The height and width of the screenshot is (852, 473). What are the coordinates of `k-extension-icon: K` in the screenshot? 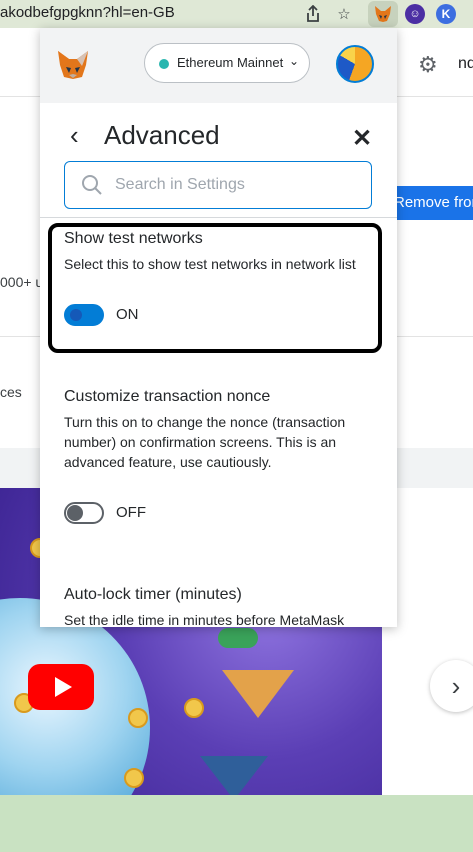 It's located at (446, 14).